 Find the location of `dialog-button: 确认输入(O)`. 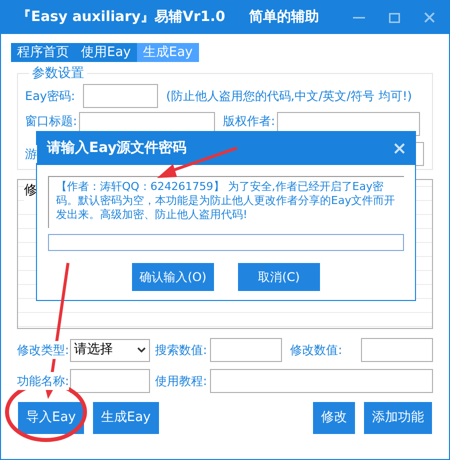

dialog-button: 确认输入(O) is located at coordinates (173, 277).